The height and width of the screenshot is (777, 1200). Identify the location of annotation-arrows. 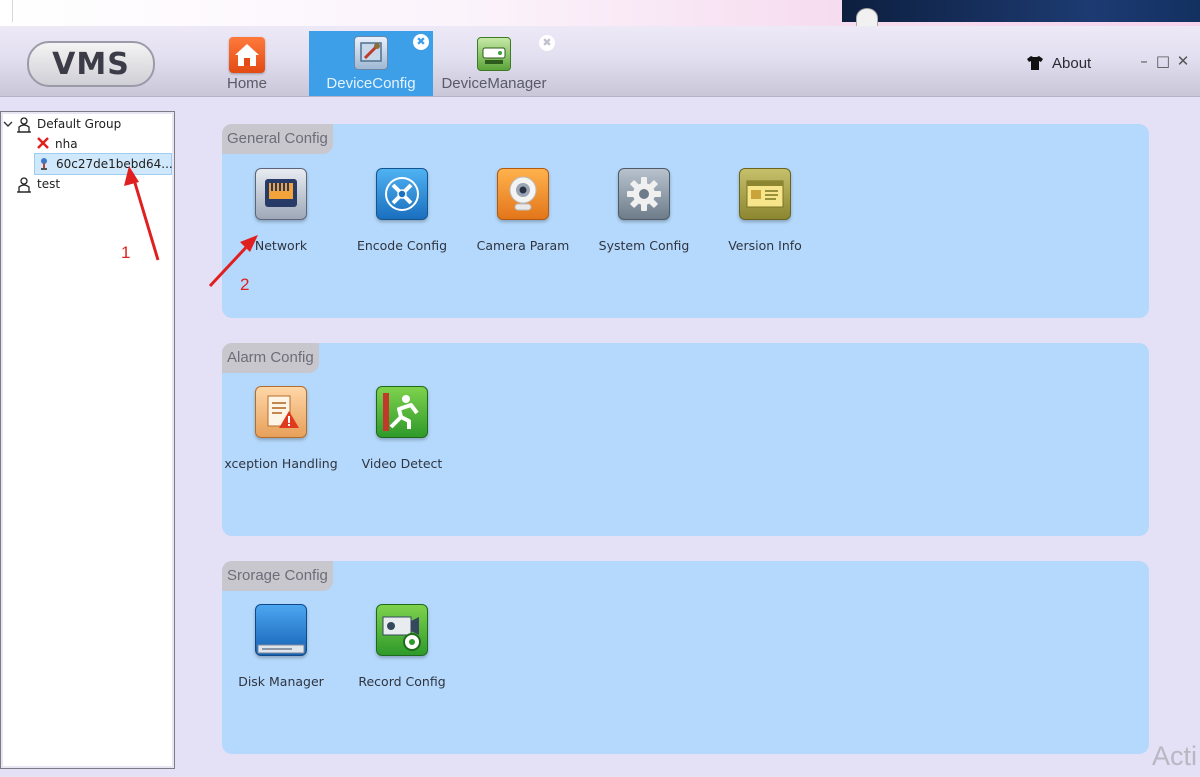
(191, 227).